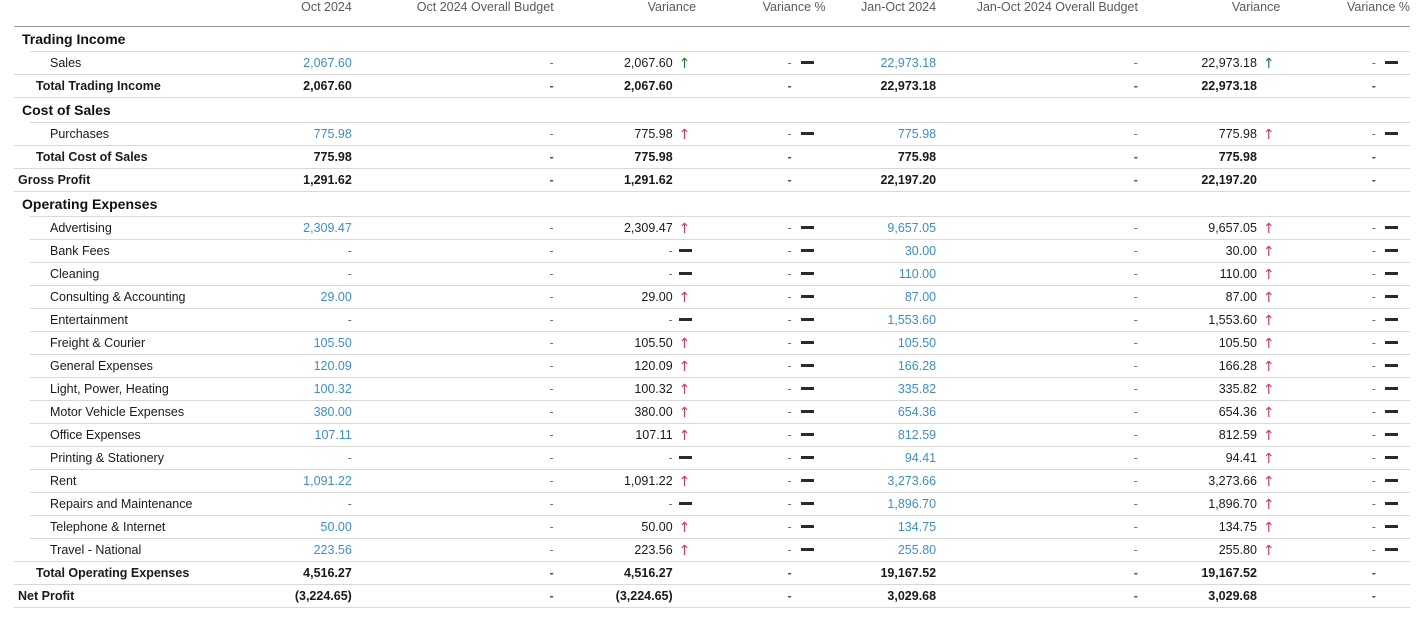 The width and height of the screenshot is (1418, 630). I want to click on cell-jan-oct-2024: 94.41, so click(888, 458).